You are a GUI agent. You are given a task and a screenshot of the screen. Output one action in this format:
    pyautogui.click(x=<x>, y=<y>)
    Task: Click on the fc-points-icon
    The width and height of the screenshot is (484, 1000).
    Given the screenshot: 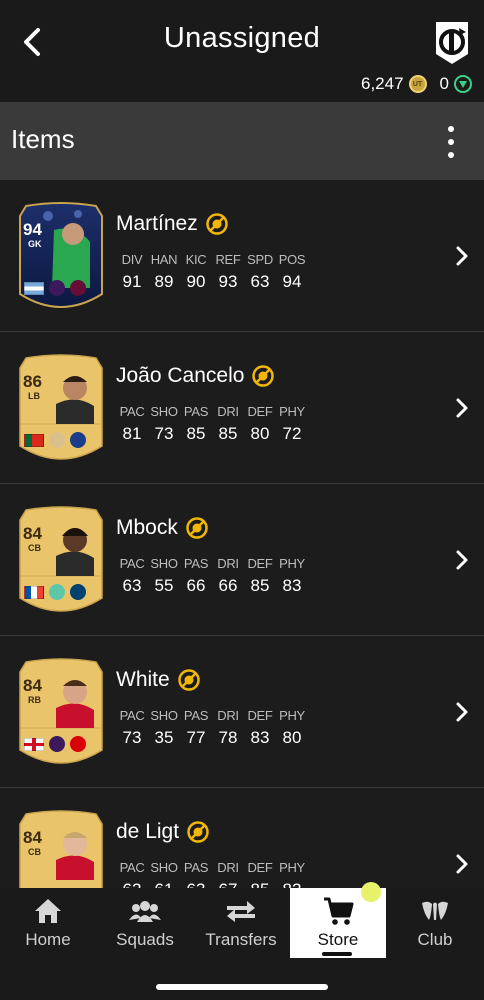 What is the action you would take?
    pyautogui.click(x=463, y=84)
    